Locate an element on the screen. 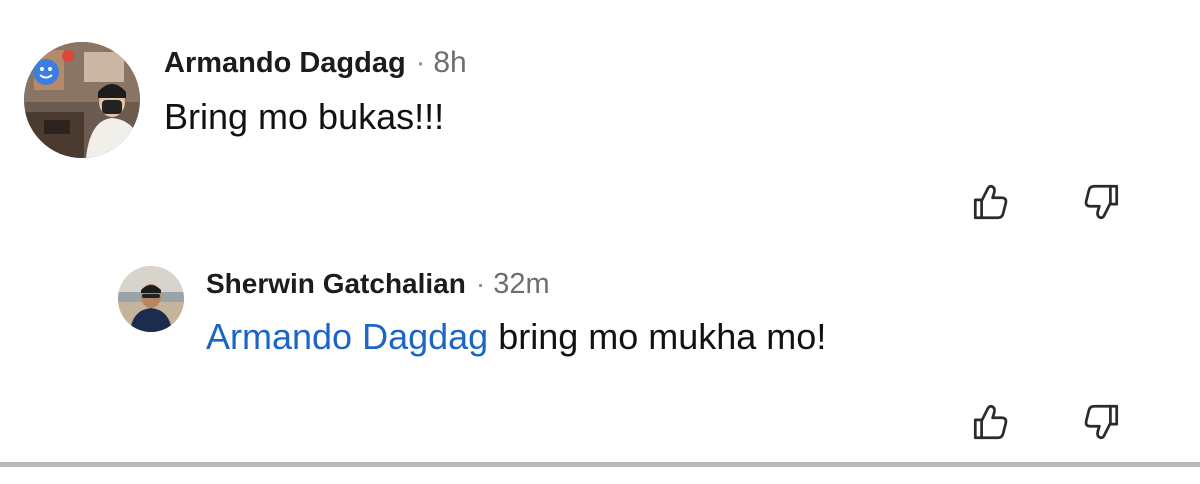 The image size is (1200, 484). divider is located at coordinates (600, 464).